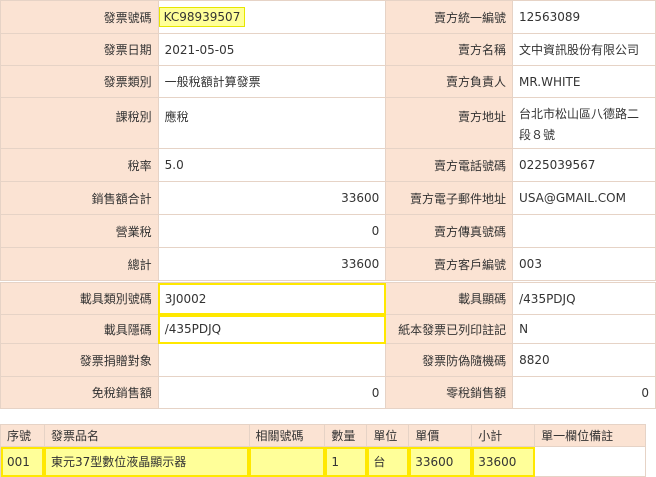 This screenshot has width=656, height=477. I want to click on tax-rate-value: 5.0, so click(272, 165).